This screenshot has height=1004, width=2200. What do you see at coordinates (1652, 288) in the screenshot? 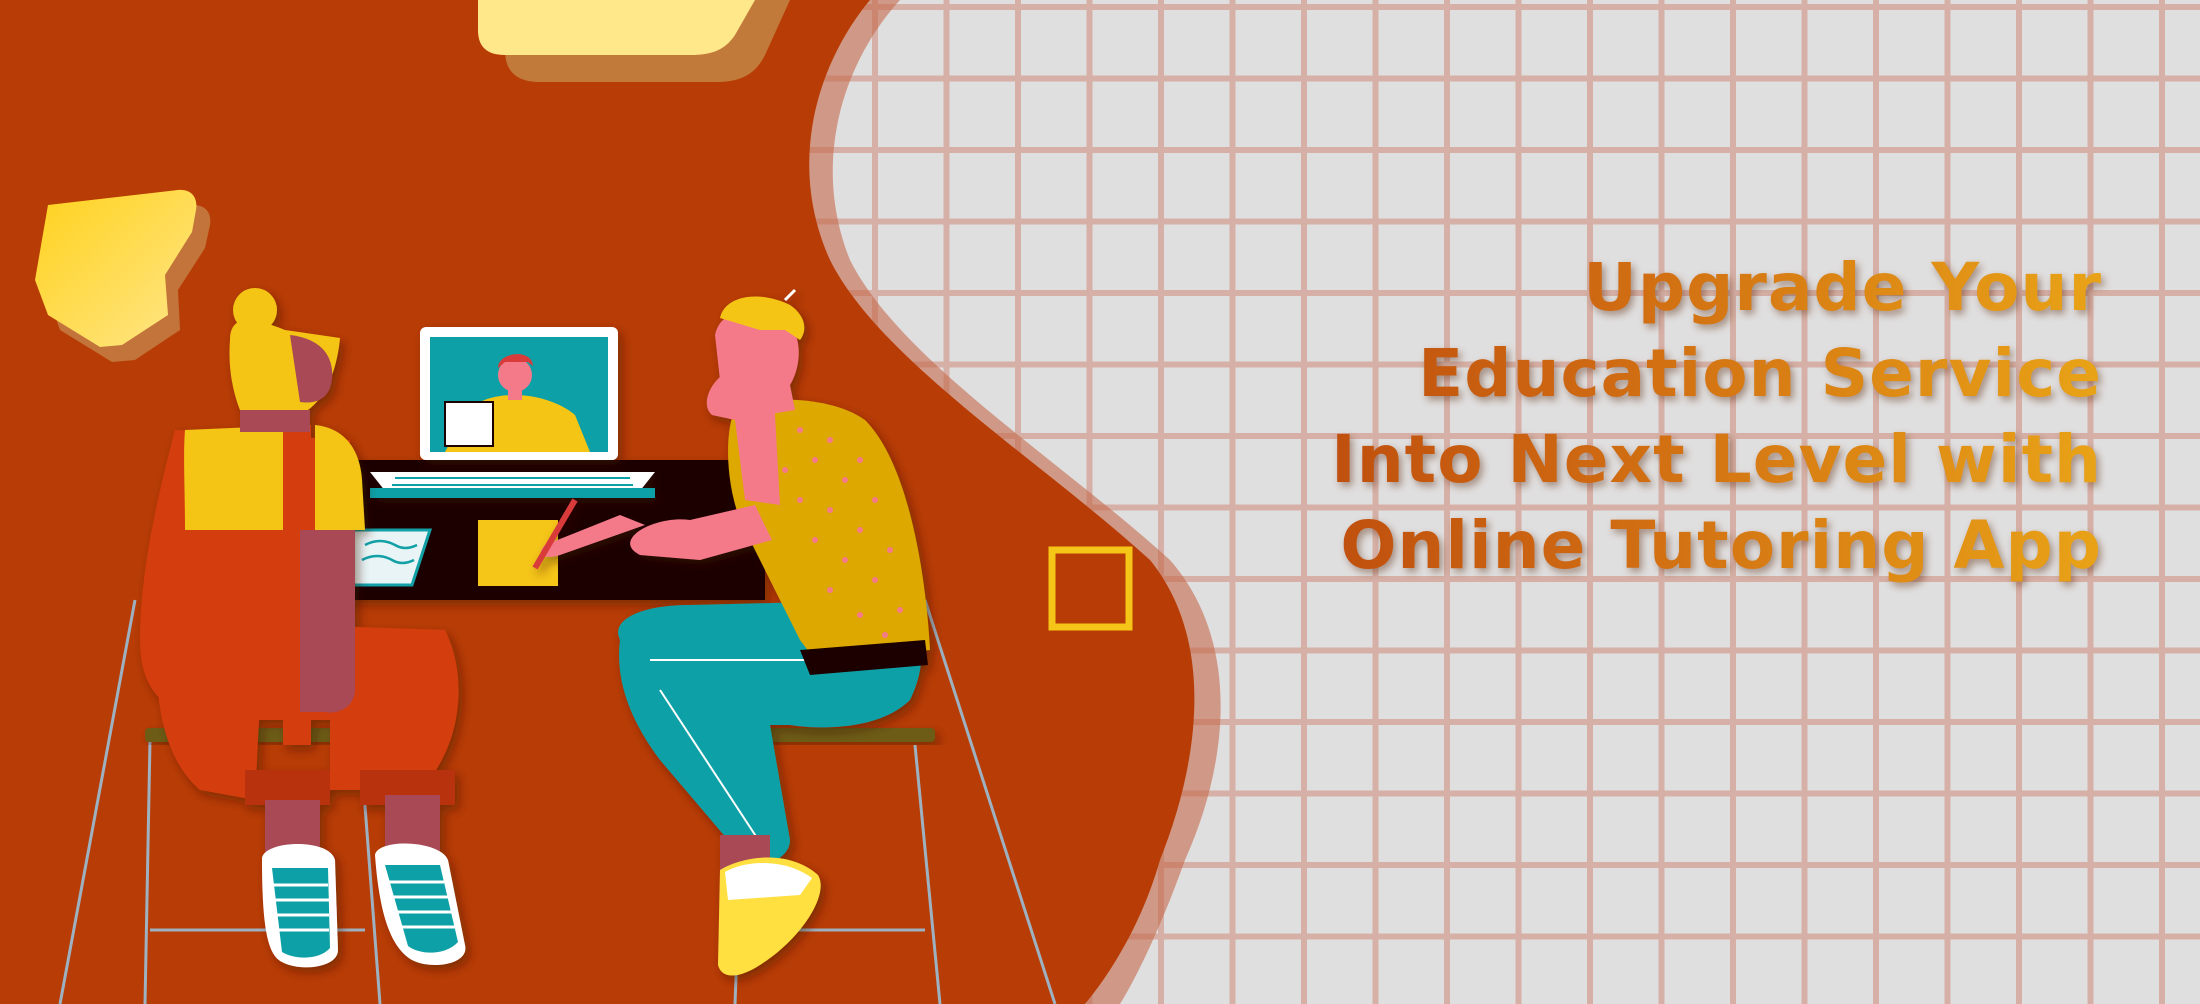
I see `headline-line-1: Upgrade Your` at bounding box center [1652, 288].